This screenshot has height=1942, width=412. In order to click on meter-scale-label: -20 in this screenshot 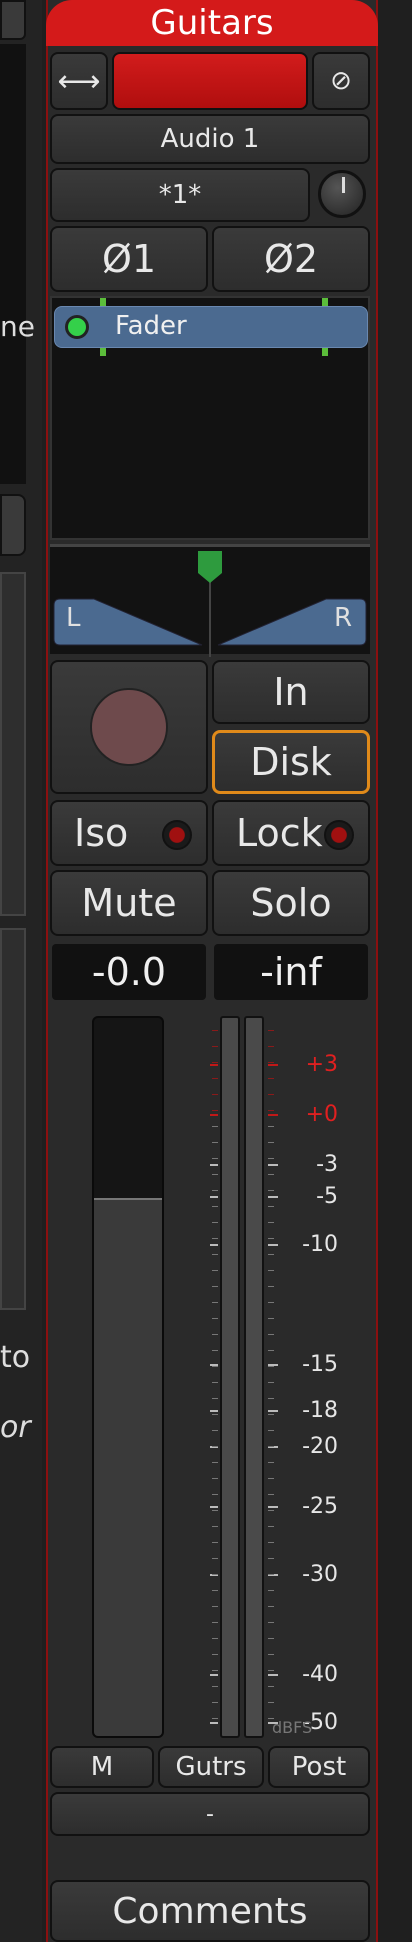, I will do `click(320, 1446)`.